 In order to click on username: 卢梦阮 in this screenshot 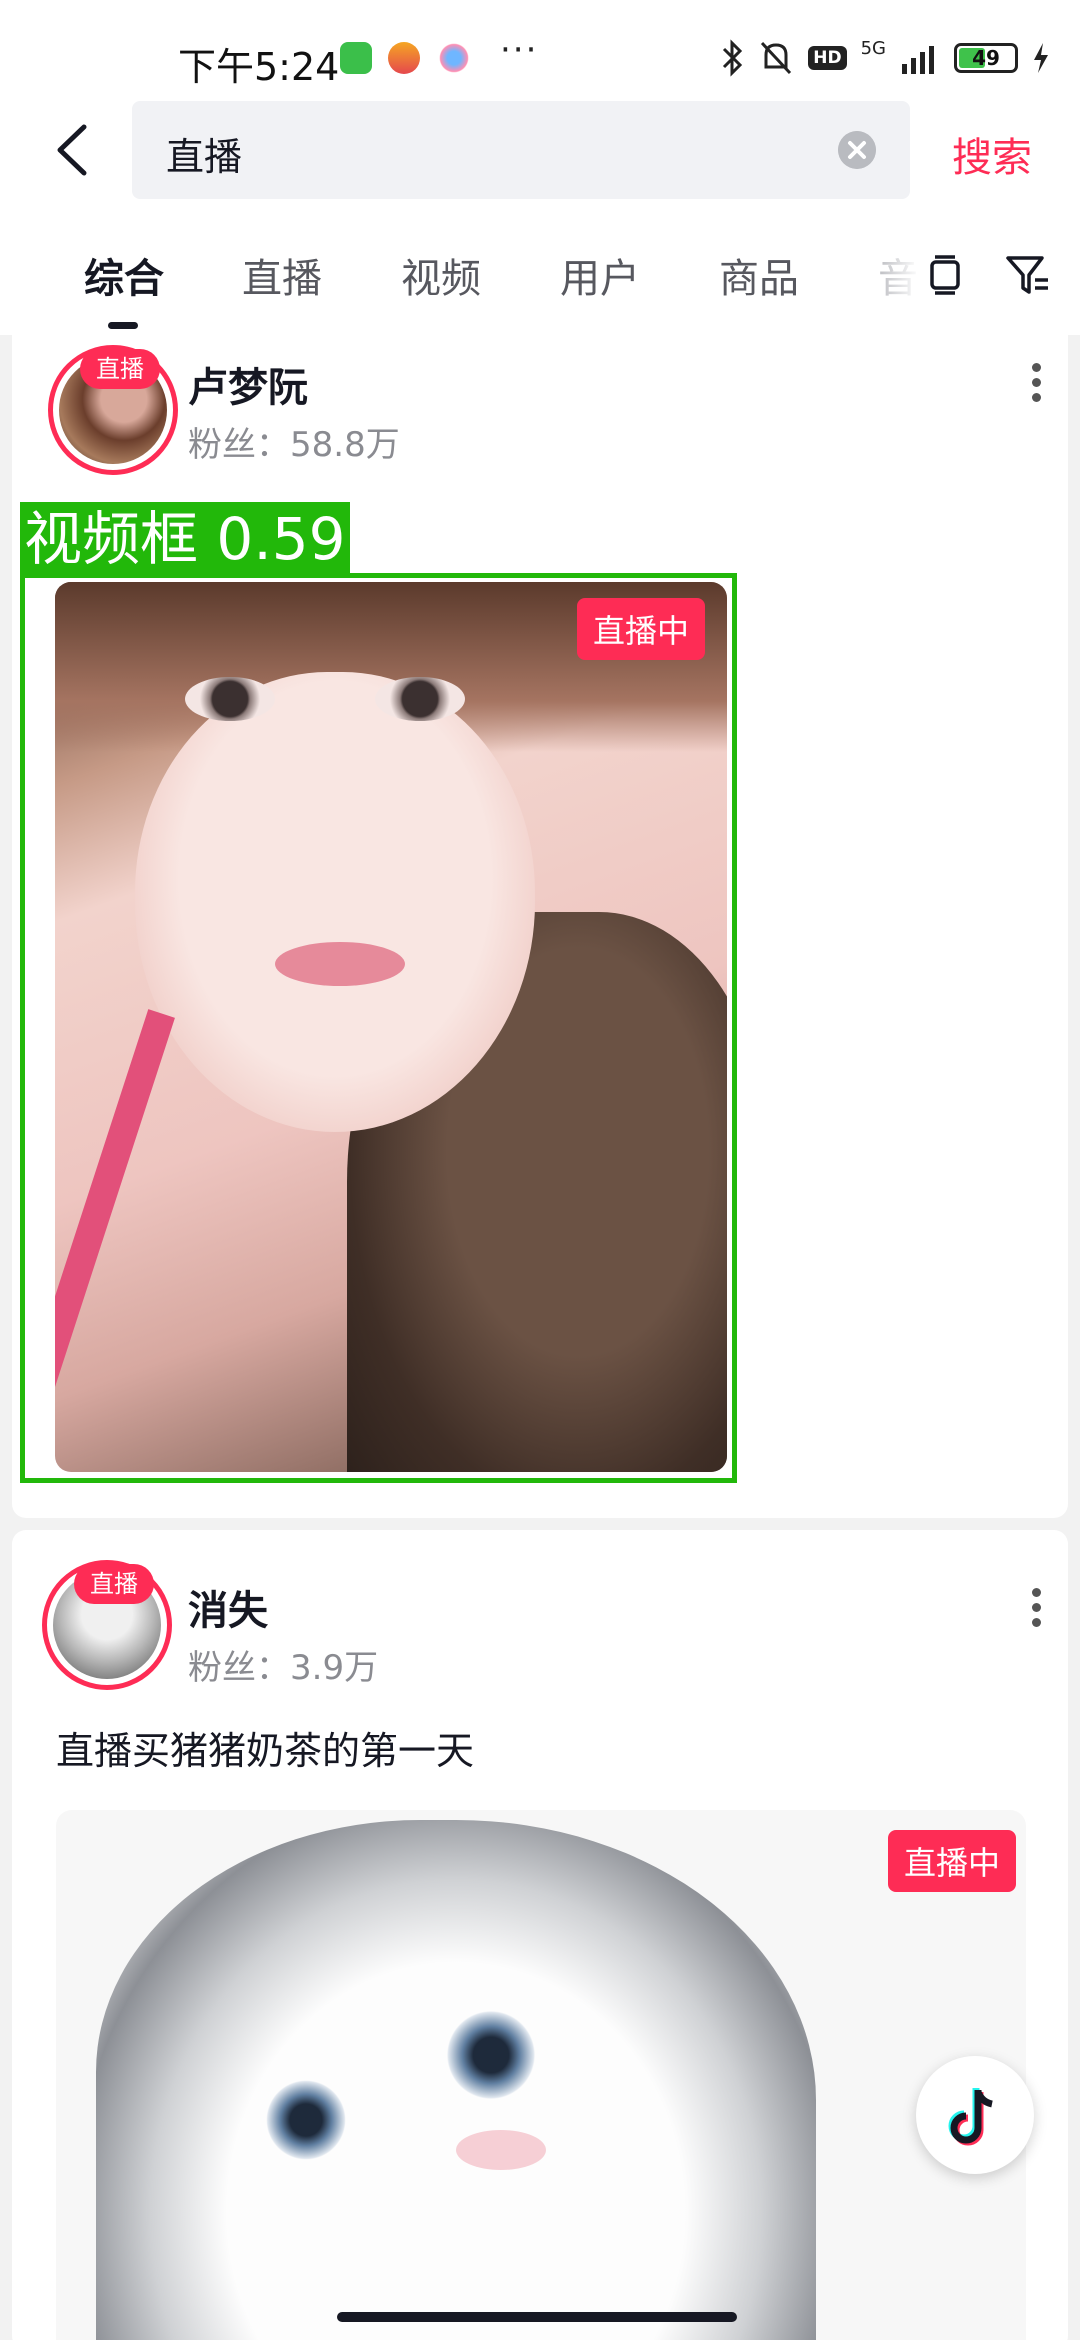, I will do `click(248, 384)`.